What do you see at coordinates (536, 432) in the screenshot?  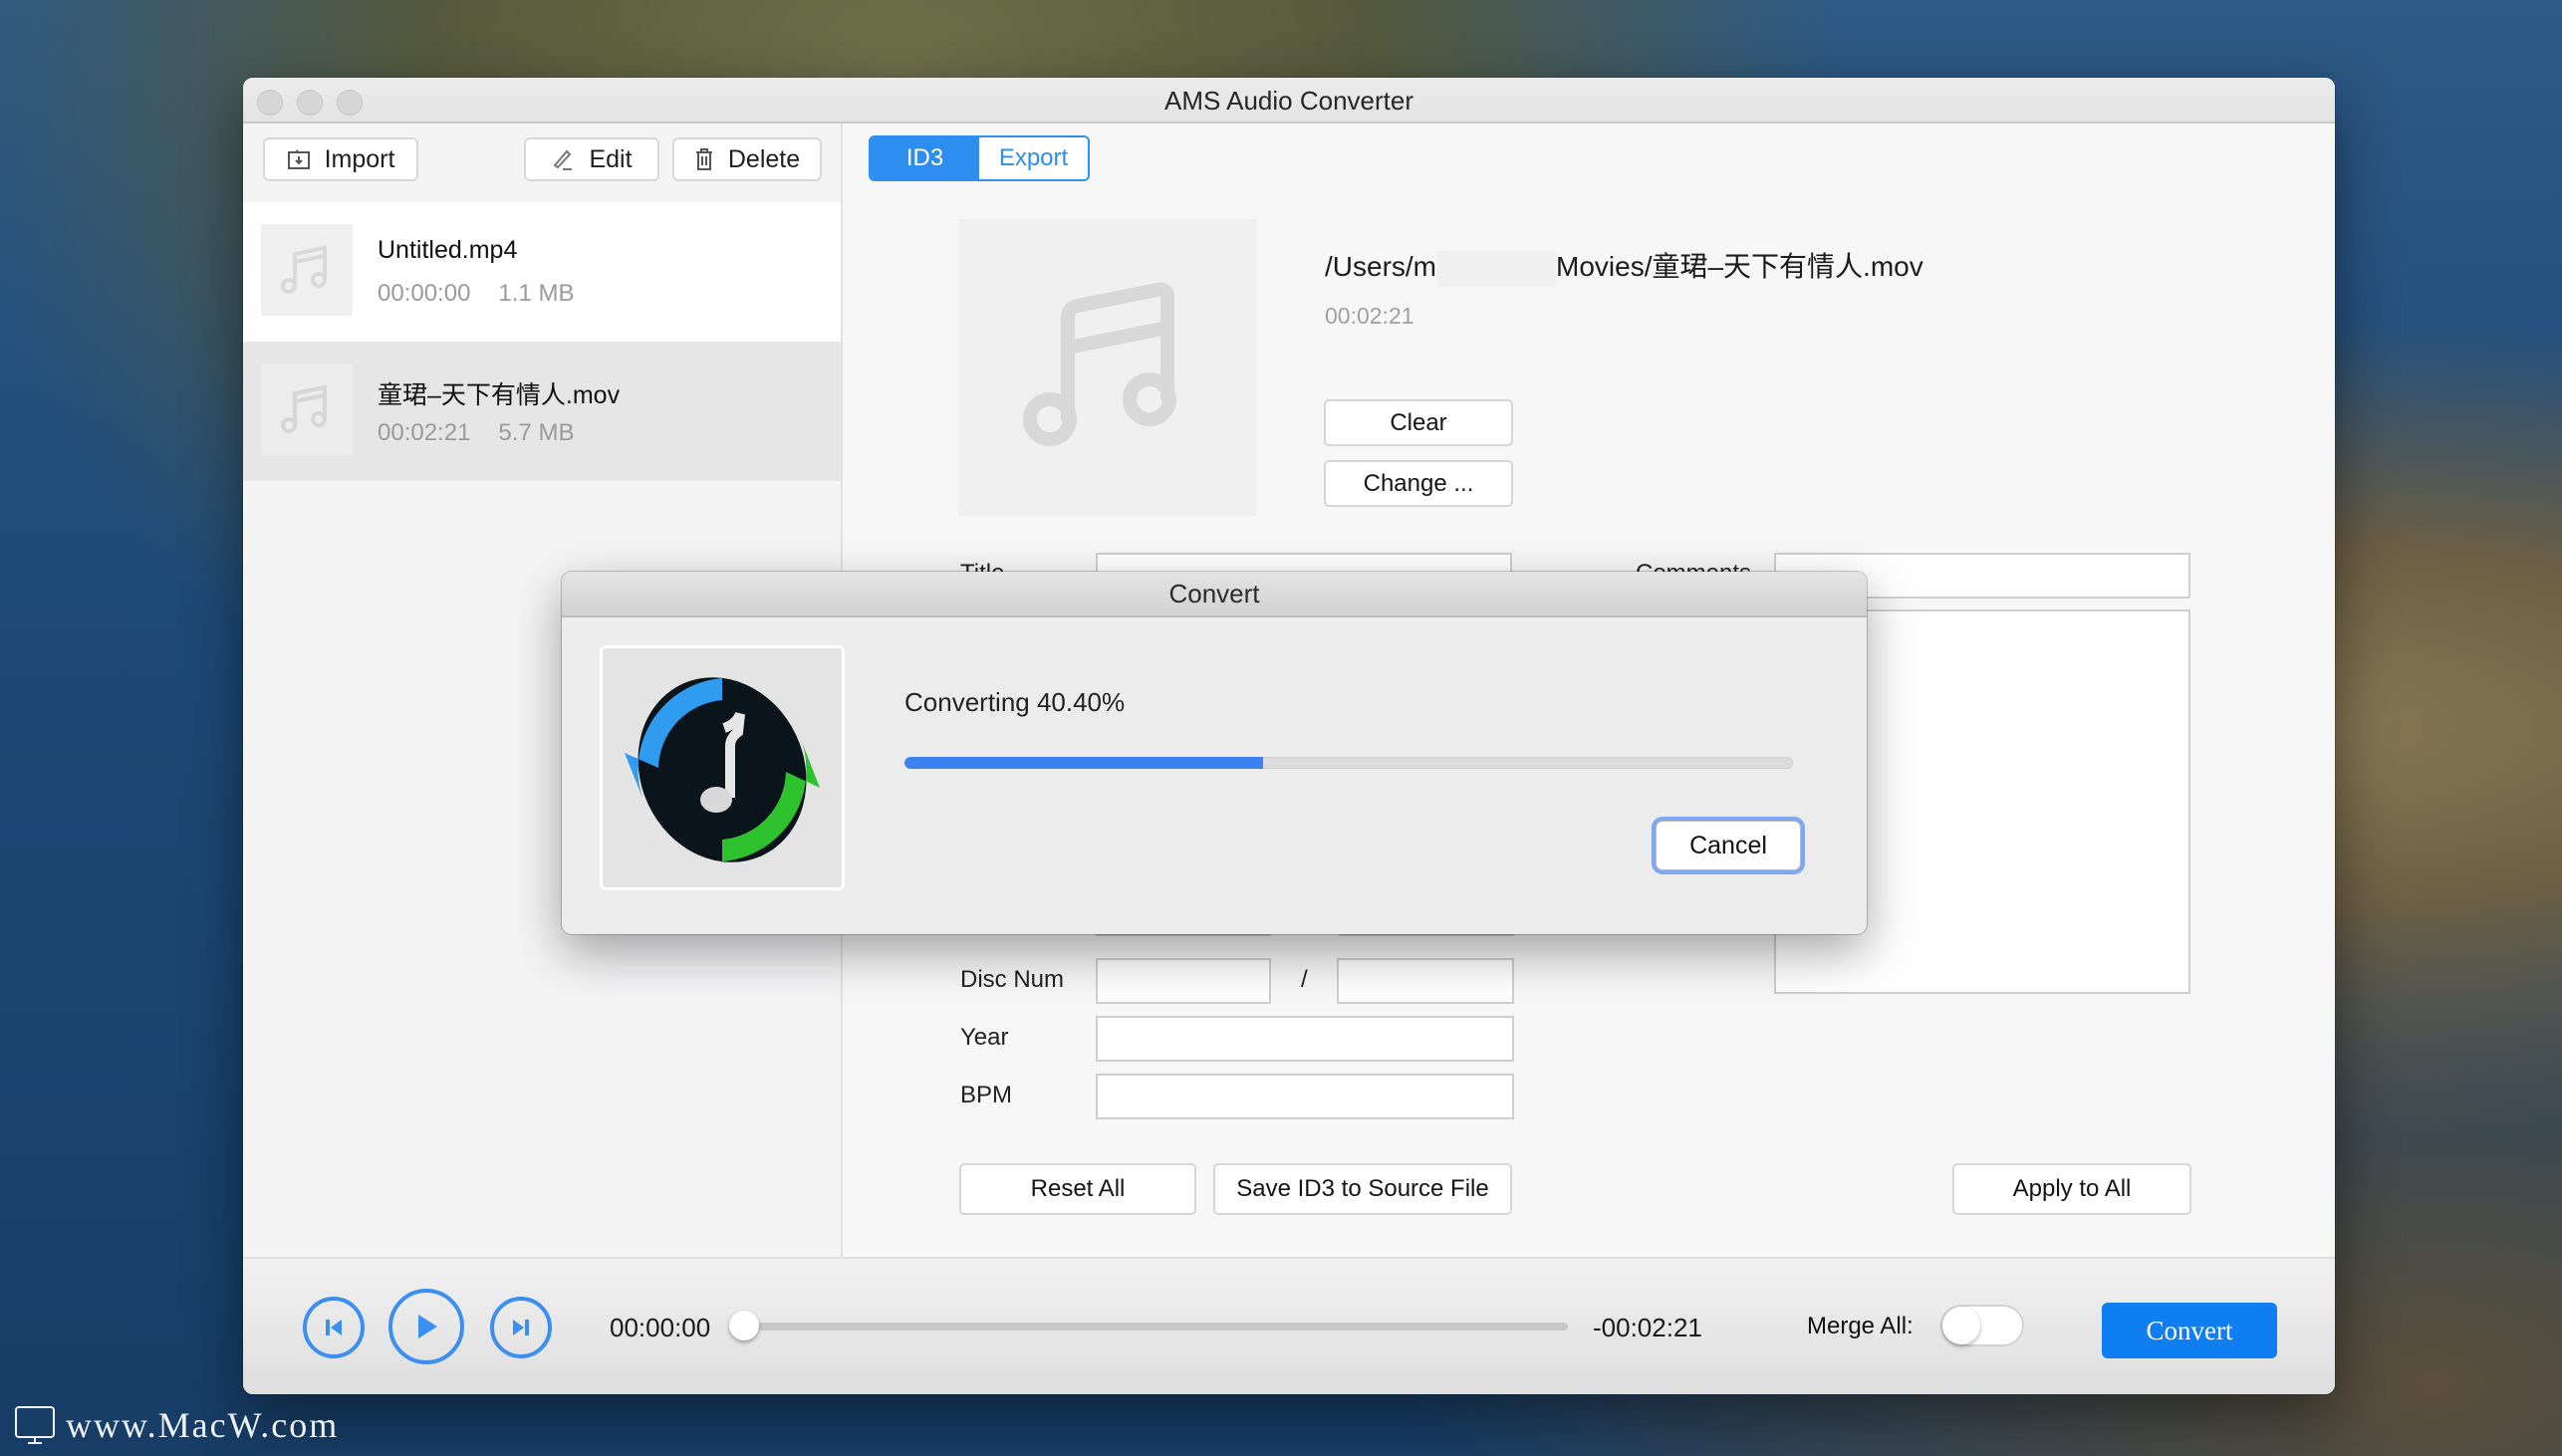 I see `file-size: 5.7 MB` at bounding box center [536, 432].